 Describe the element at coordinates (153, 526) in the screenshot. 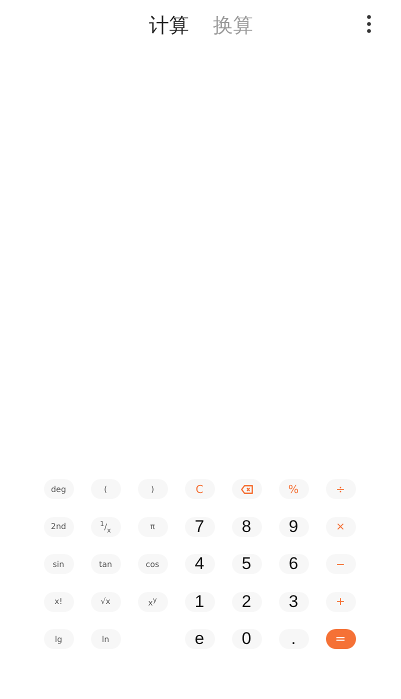

I see `calculator-key: π` at that location.